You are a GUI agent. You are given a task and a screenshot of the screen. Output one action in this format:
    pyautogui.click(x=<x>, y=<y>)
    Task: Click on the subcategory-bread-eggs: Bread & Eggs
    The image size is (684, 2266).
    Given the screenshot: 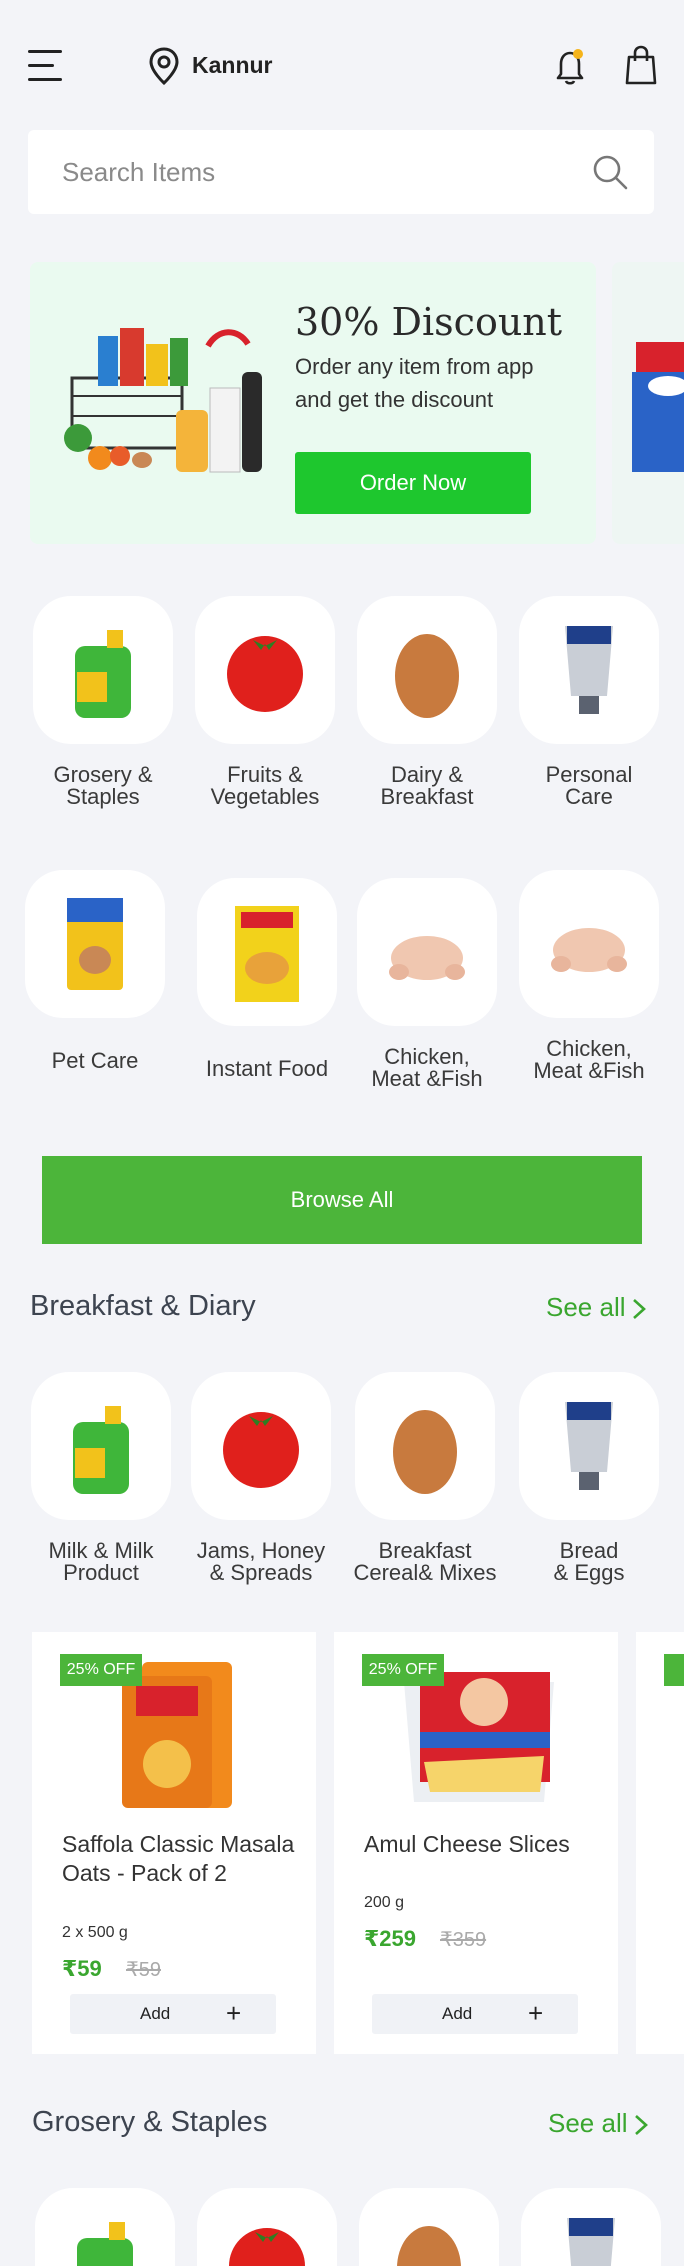 What is the action you would take?
    pyautogui.click(x=589, y=1478)
    